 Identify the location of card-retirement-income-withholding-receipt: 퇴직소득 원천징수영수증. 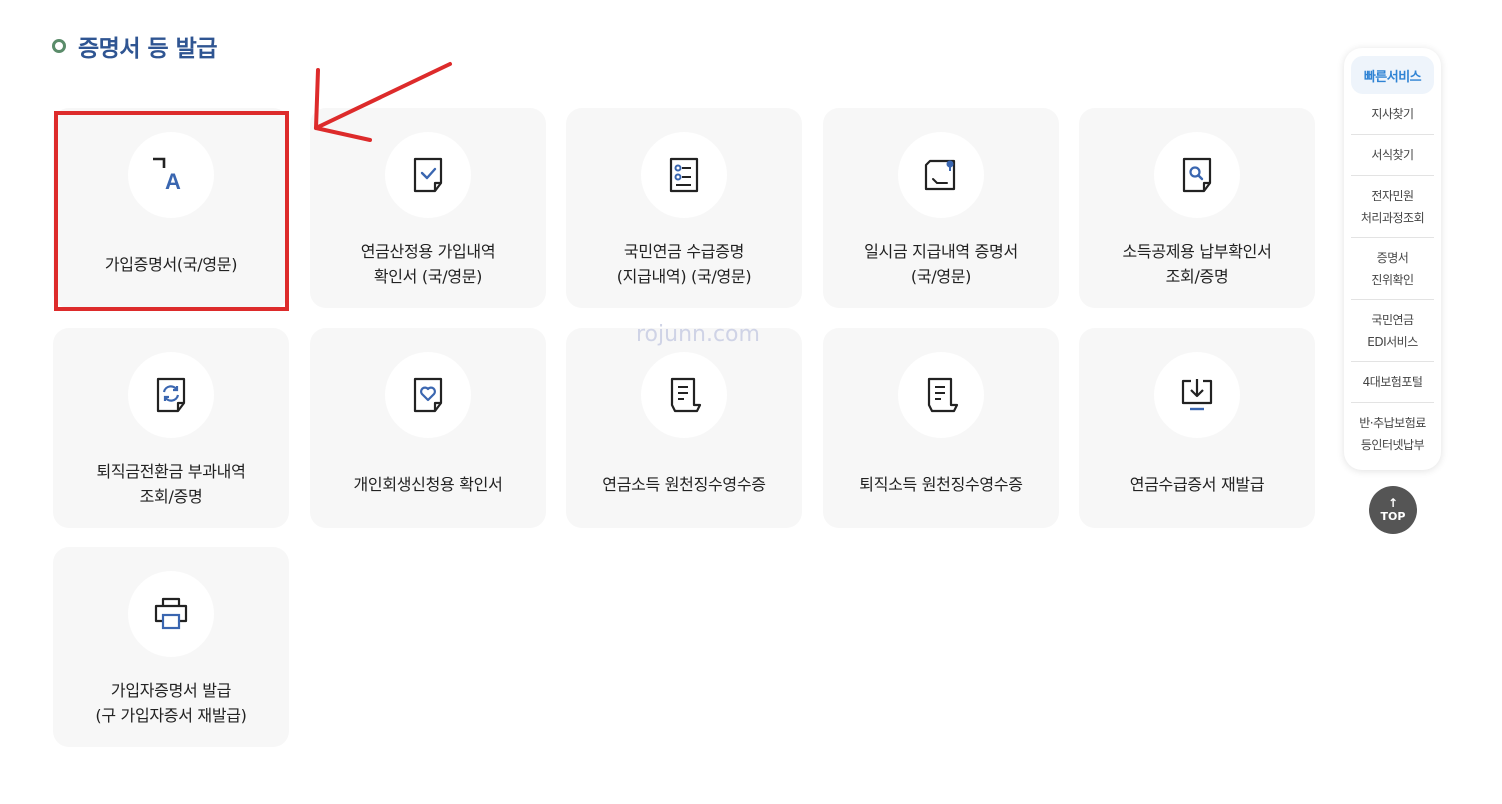
(941, 428).